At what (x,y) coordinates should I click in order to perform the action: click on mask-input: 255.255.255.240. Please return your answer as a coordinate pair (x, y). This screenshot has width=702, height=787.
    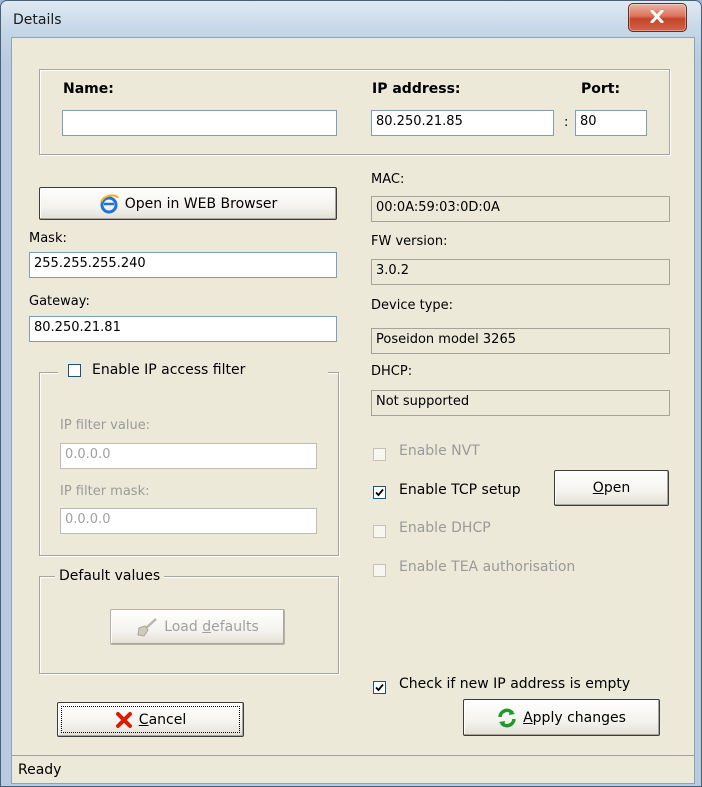
    Looking at the image, I should click on (183, 265).